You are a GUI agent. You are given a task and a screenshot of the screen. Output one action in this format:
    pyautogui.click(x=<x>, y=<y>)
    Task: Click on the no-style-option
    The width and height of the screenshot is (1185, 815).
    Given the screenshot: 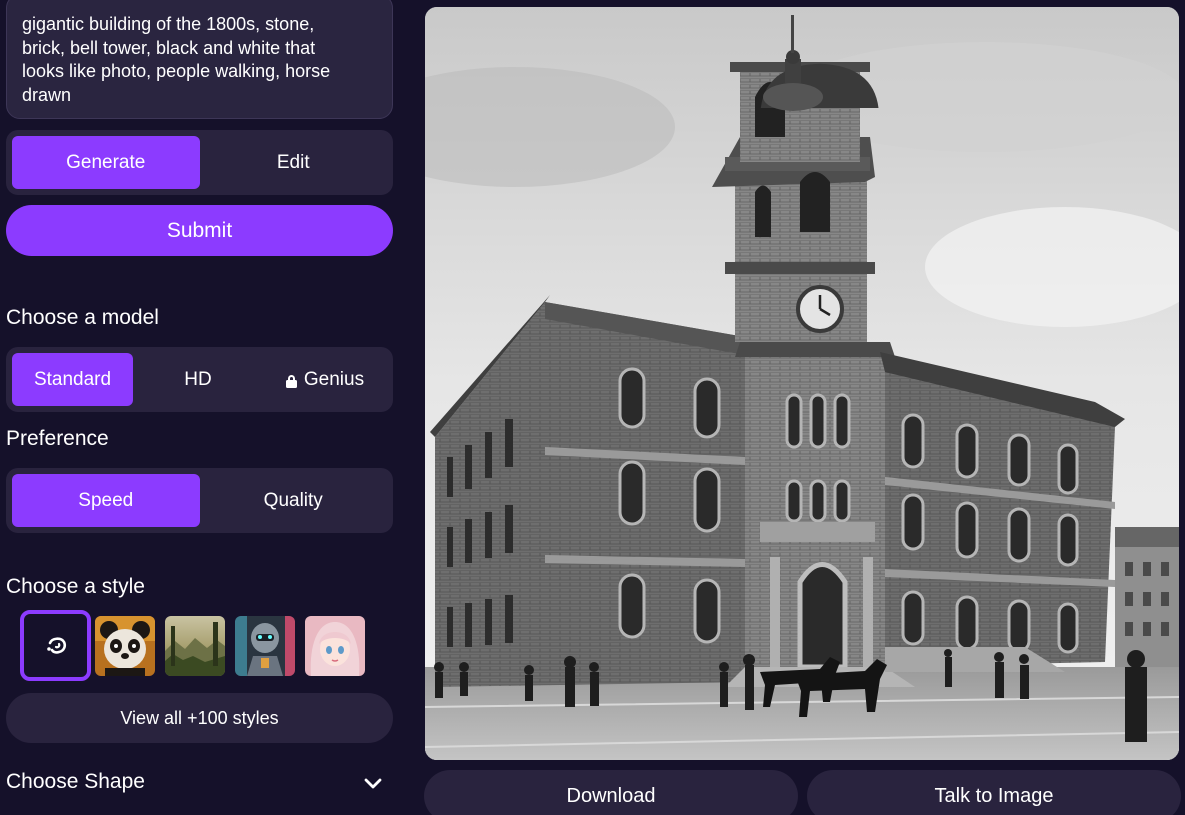 What is the action you would take?
    pyautogui.click(x=55, y=645)
    